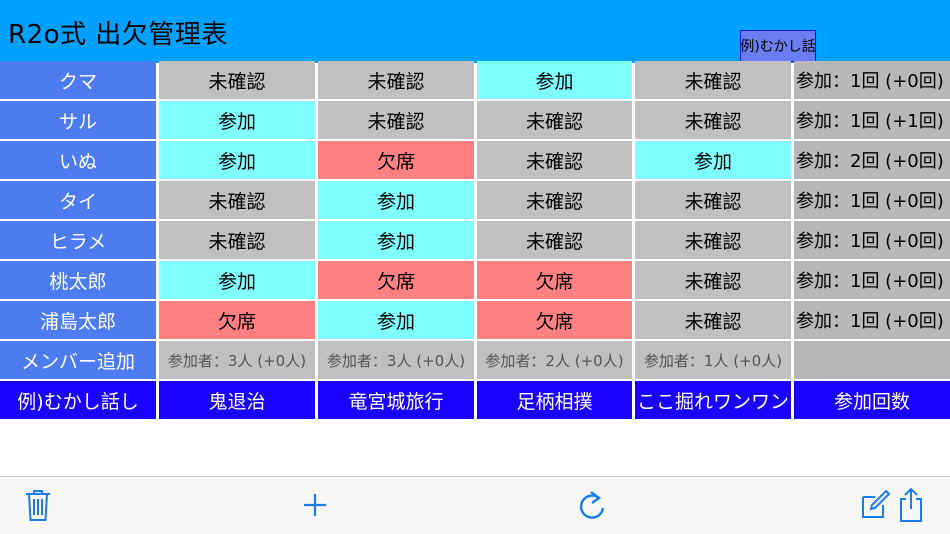 The height and width of the screenshot is (534, 950). I want to click on plus-icon, so click(315, 505).